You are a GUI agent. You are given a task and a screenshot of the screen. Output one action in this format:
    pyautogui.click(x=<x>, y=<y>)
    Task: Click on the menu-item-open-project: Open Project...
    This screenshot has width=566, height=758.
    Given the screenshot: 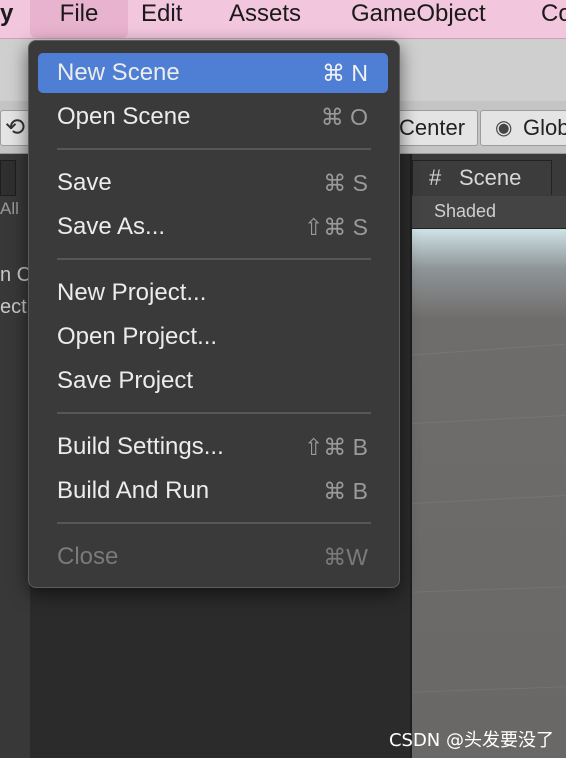 What is the action you would take?
    pyautogui.click(x=213, y=337)
    